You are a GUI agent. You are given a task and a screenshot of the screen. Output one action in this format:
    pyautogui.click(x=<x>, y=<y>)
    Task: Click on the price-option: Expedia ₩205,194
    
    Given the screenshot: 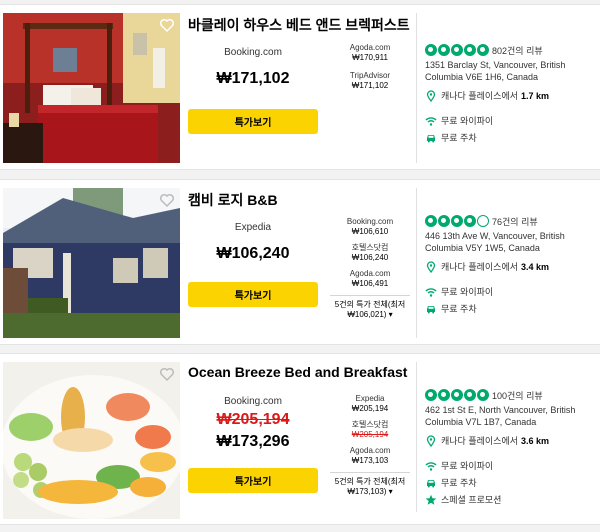 What is the action you would take?
    pyautogui.click(x=370, y=404)
    